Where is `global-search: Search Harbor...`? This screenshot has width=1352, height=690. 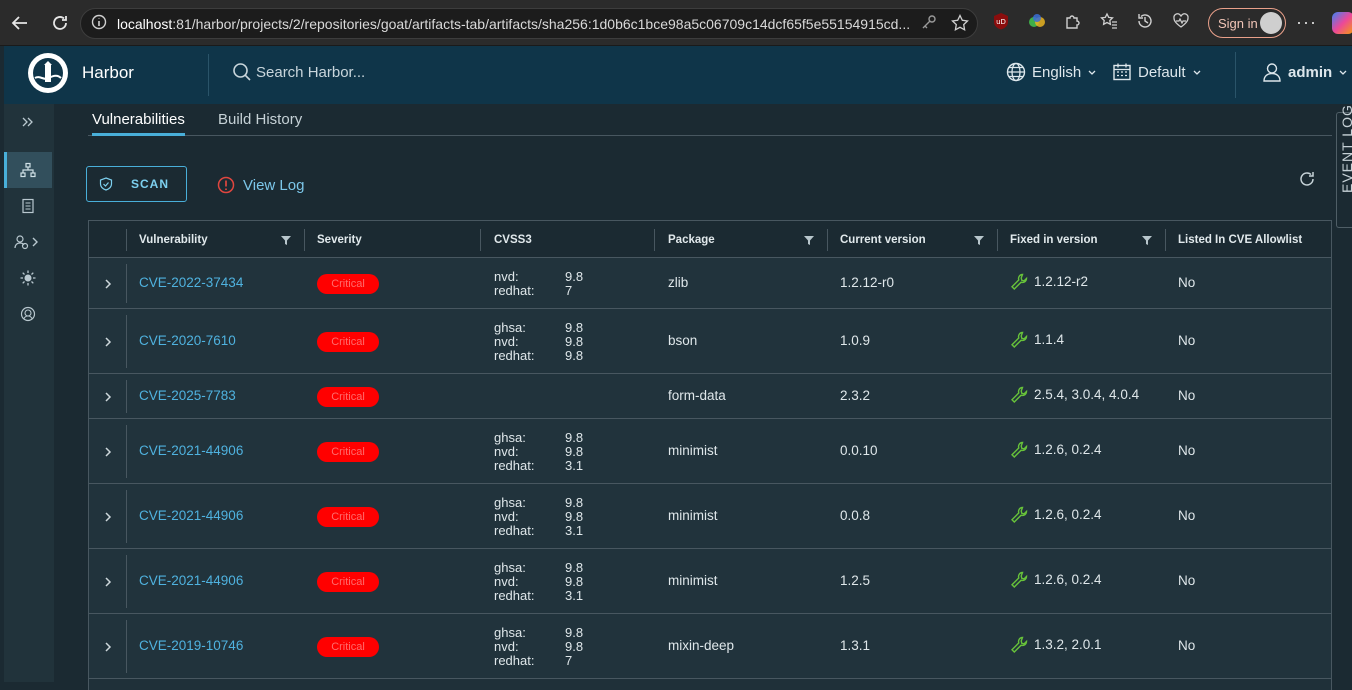 global-search: Search Harbor... is located at coordinates (298, 72).